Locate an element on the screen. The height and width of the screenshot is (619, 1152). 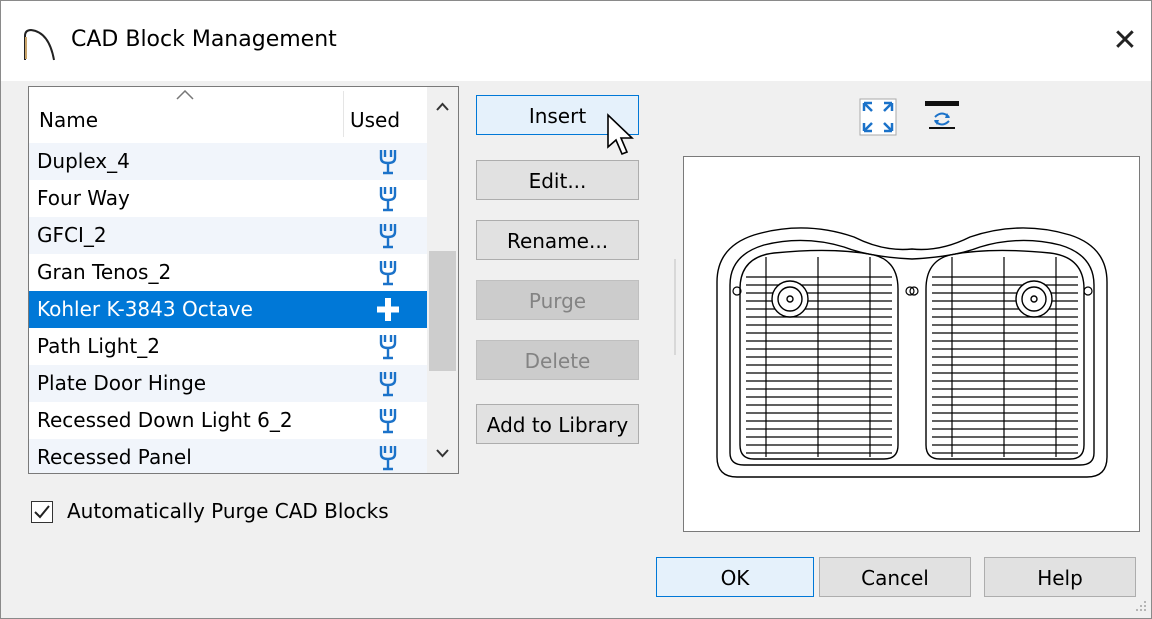
auto-purge-checkbox is located at coordinates (42, 512).